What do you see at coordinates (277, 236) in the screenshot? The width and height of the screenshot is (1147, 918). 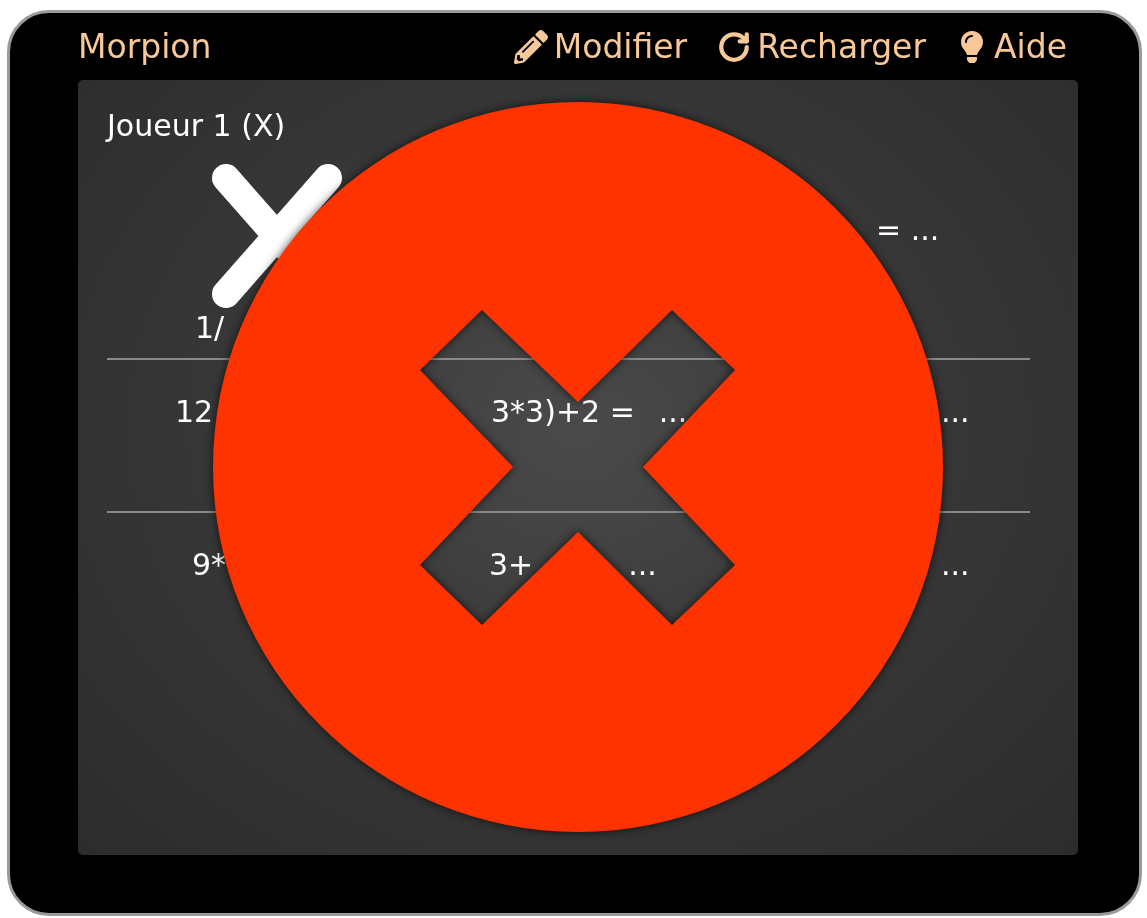 I see `cross-mark-icon` at bounding box center [277, 236].